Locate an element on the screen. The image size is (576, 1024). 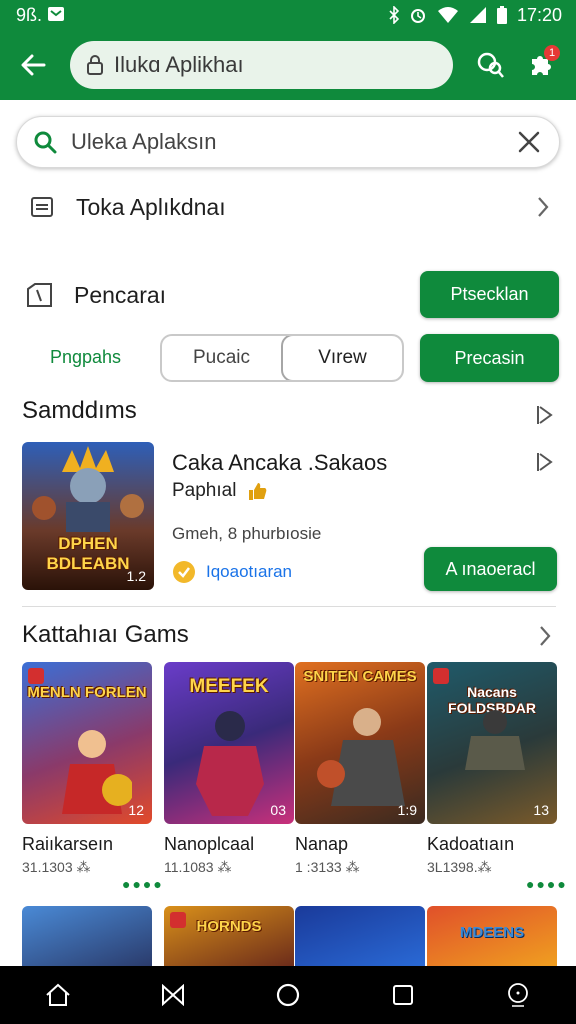
game-tile-name: Nanap is located at coordinates (322, 844).